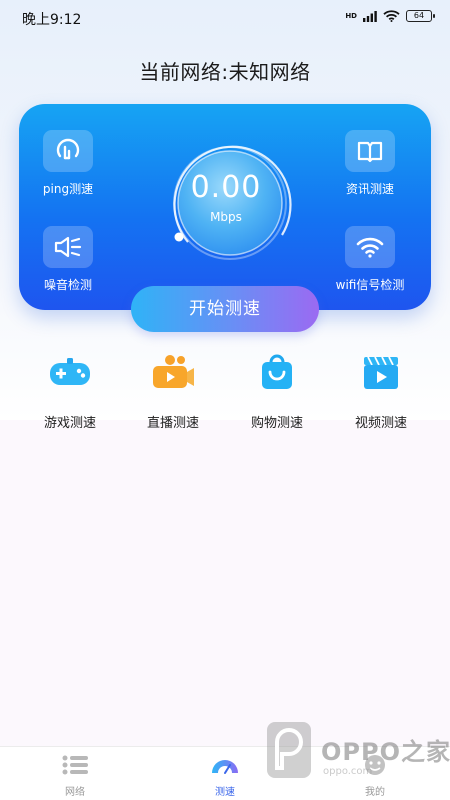 This screenshot has height=800, width=450. Describe the element at coordinates (75, 765) in the screenshot. I see `list-icon` at that location.